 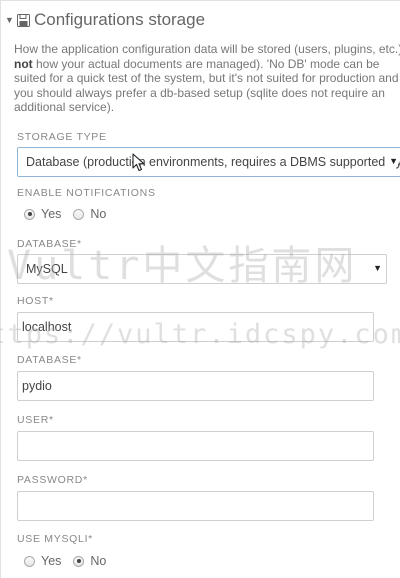 I want to click on use-mysqli-label: USE MYSQLI*, so click(x=55, y=539).